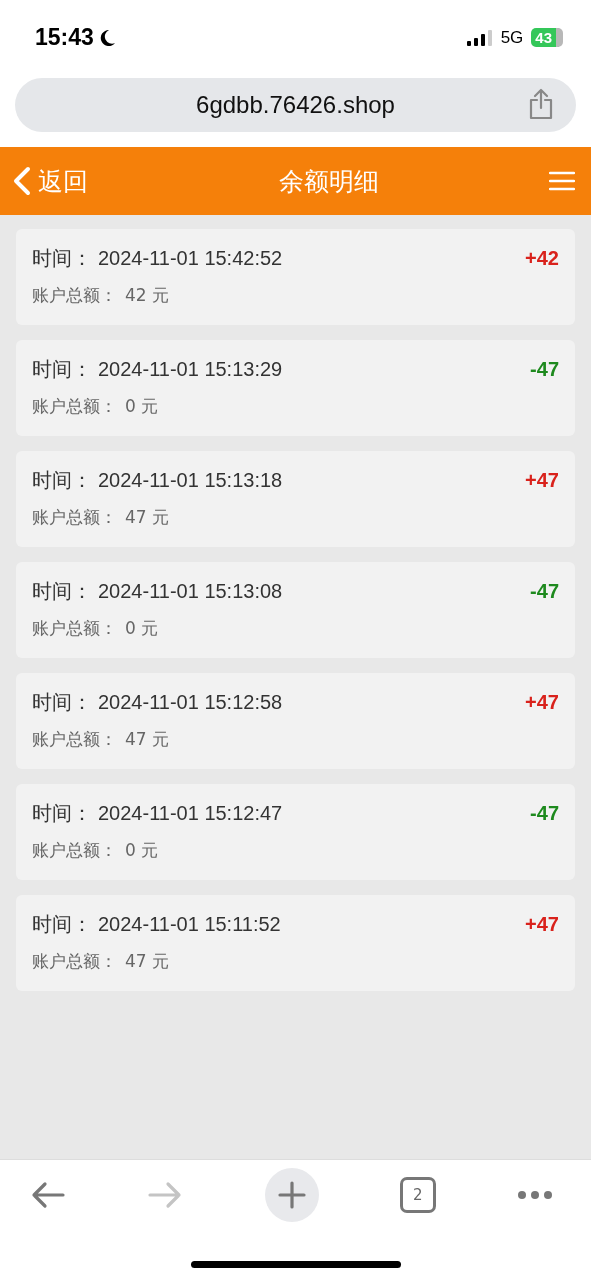 The height and width of the screenshot is (1280, 591). What do you see at coordinates (190, 591) in the screenshot?
I see `time-value: 2024-11-01 15:13:08` at bounding box center [190, 591].